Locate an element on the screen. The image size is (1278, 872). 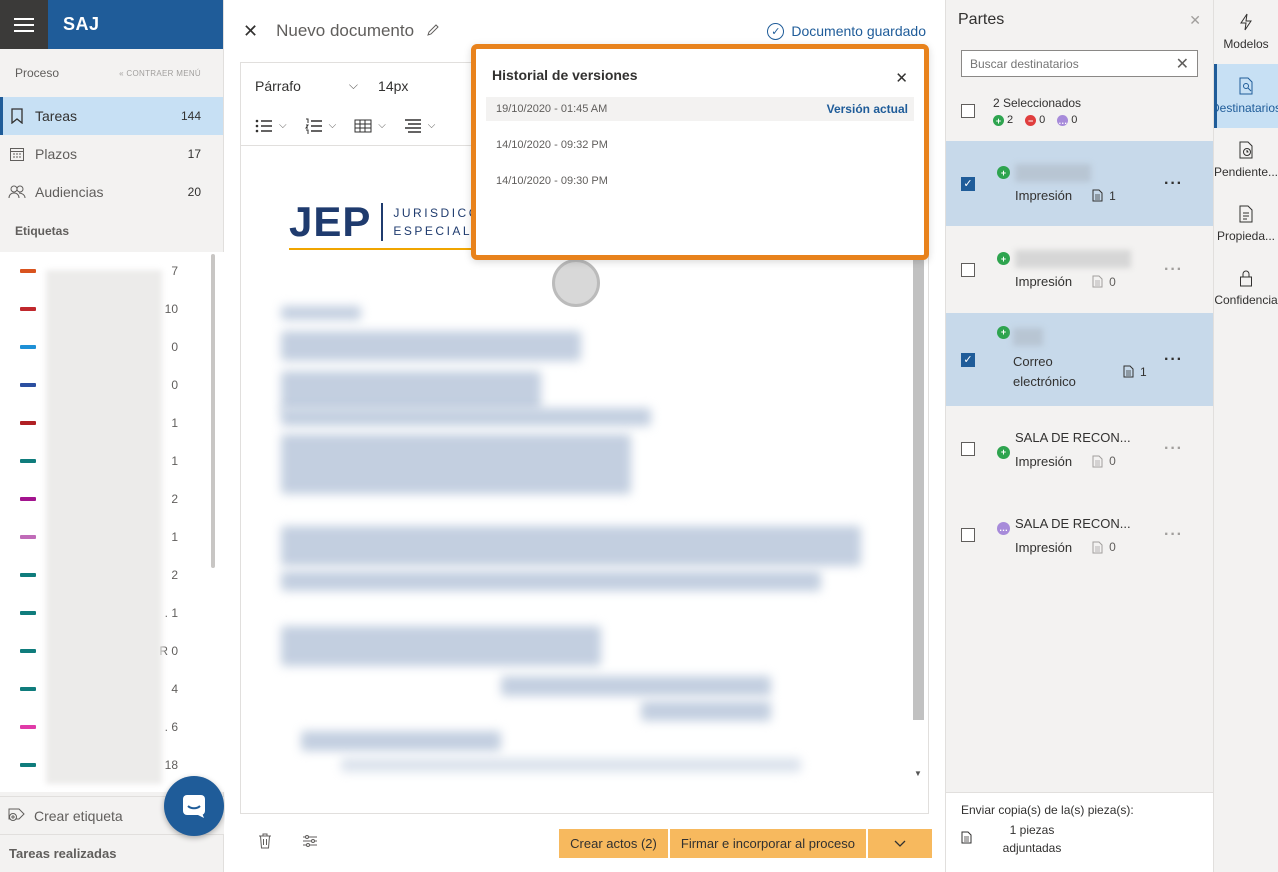
rail-item-models: Modelos is located at coordinates (1246, 32).